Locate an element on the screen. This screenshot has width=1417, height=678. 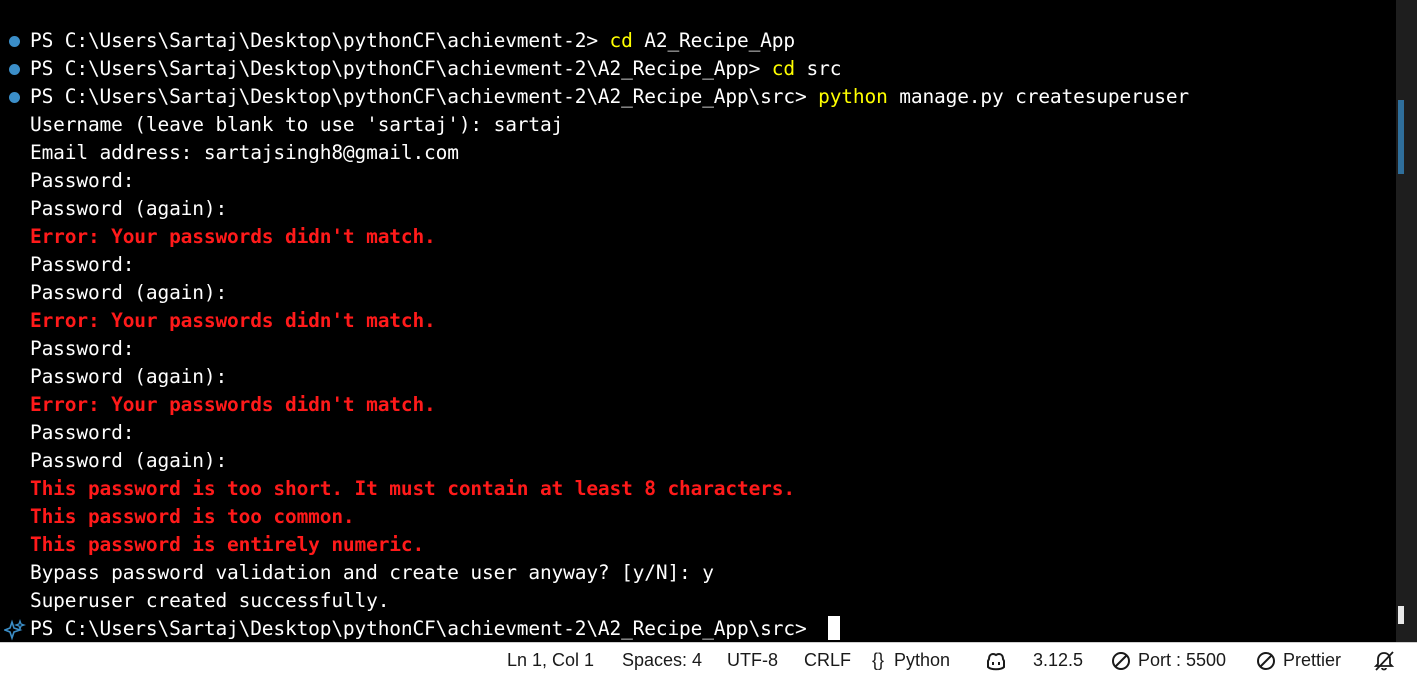
terminal-error-line: This password is entirely numeric. is located at coordinates (227, 544).